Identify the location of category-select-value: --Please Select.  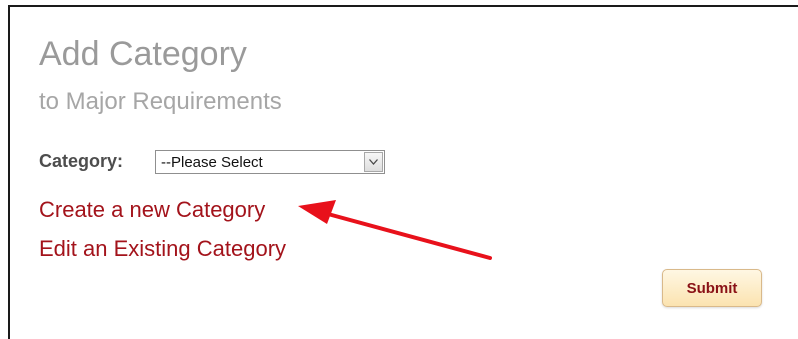
(212, 162).